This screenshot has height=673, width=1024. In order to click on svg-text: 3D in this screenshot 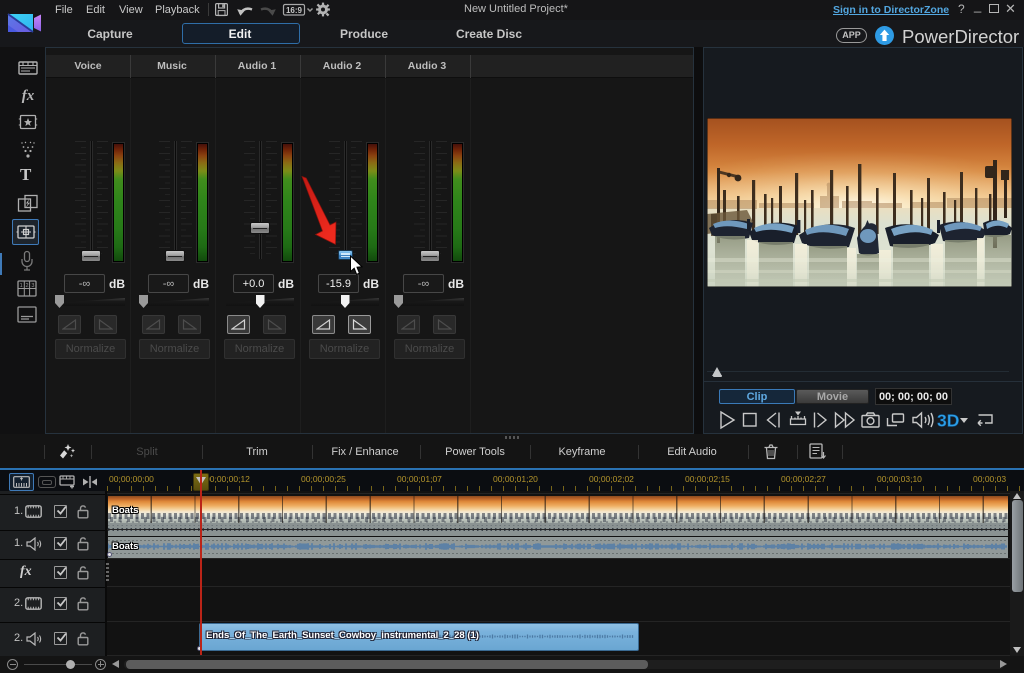, I will do `click(948, 421)`.